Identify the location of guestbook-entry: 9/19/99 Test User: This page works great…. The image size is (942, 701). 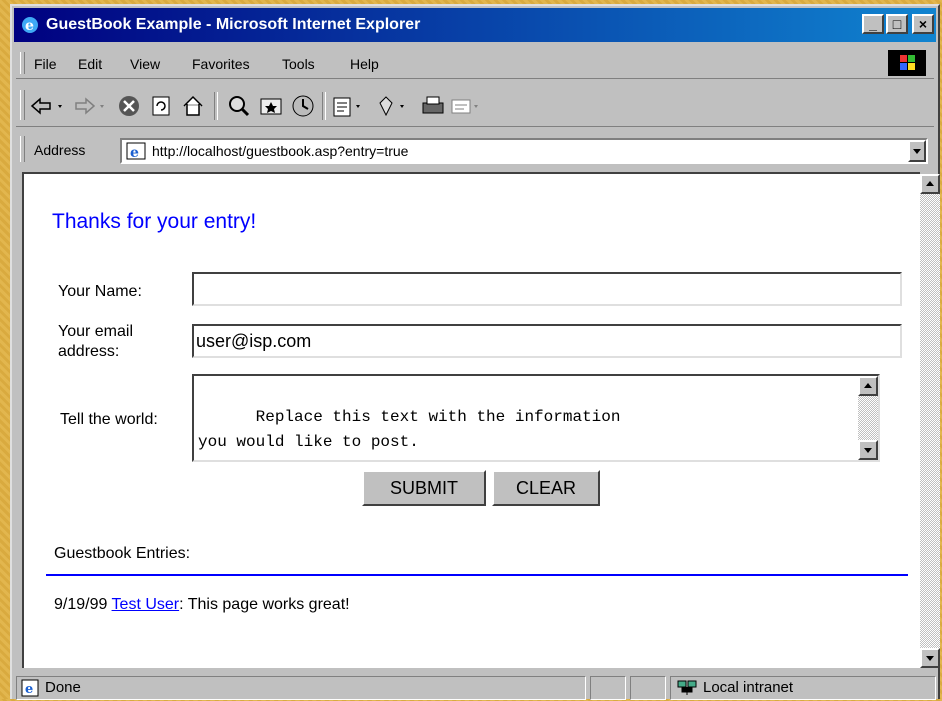
(202, 605).